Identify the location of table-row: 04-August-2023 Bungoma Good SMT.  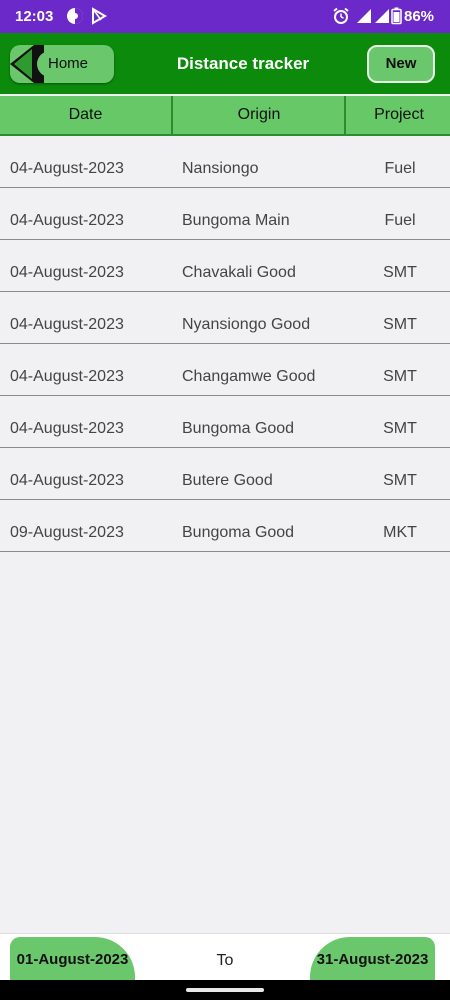
(225, 422).